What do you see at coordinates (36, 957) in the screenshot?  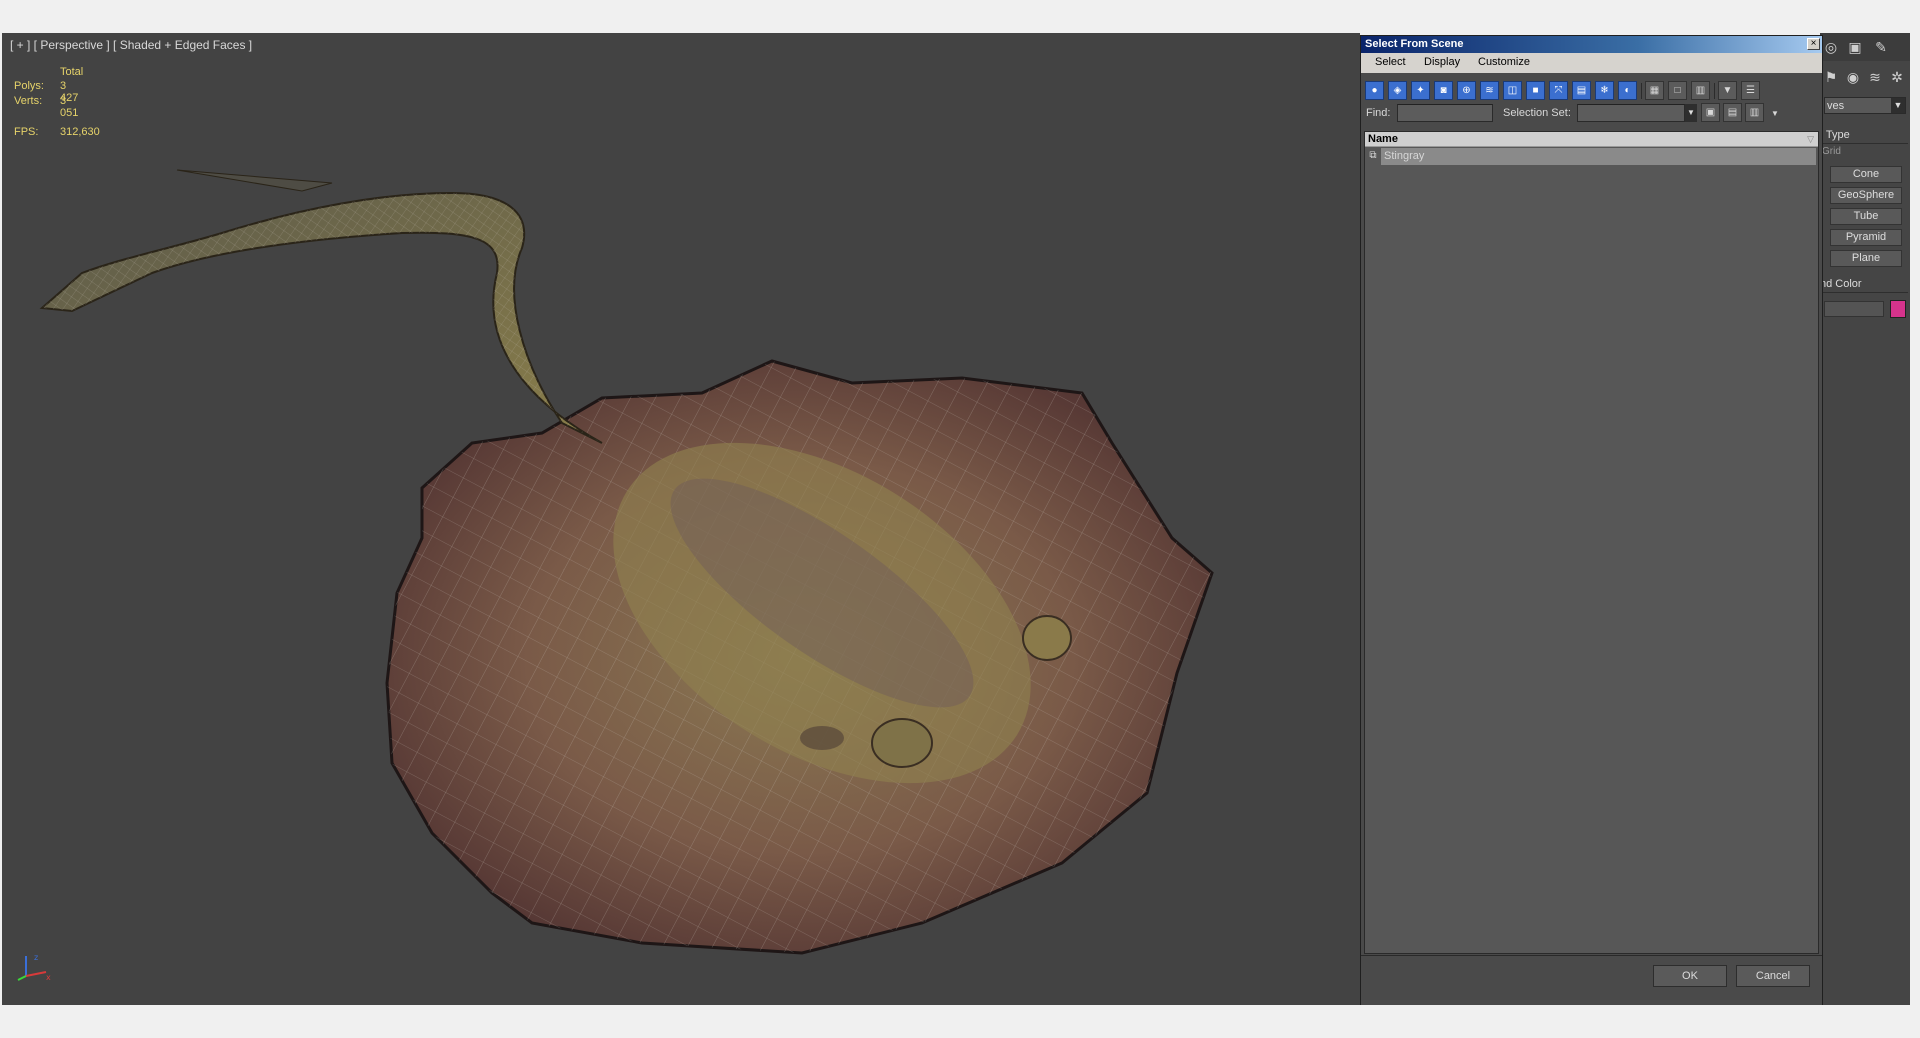 I see `axis-z-label: z` at bounding box center [36, 957].